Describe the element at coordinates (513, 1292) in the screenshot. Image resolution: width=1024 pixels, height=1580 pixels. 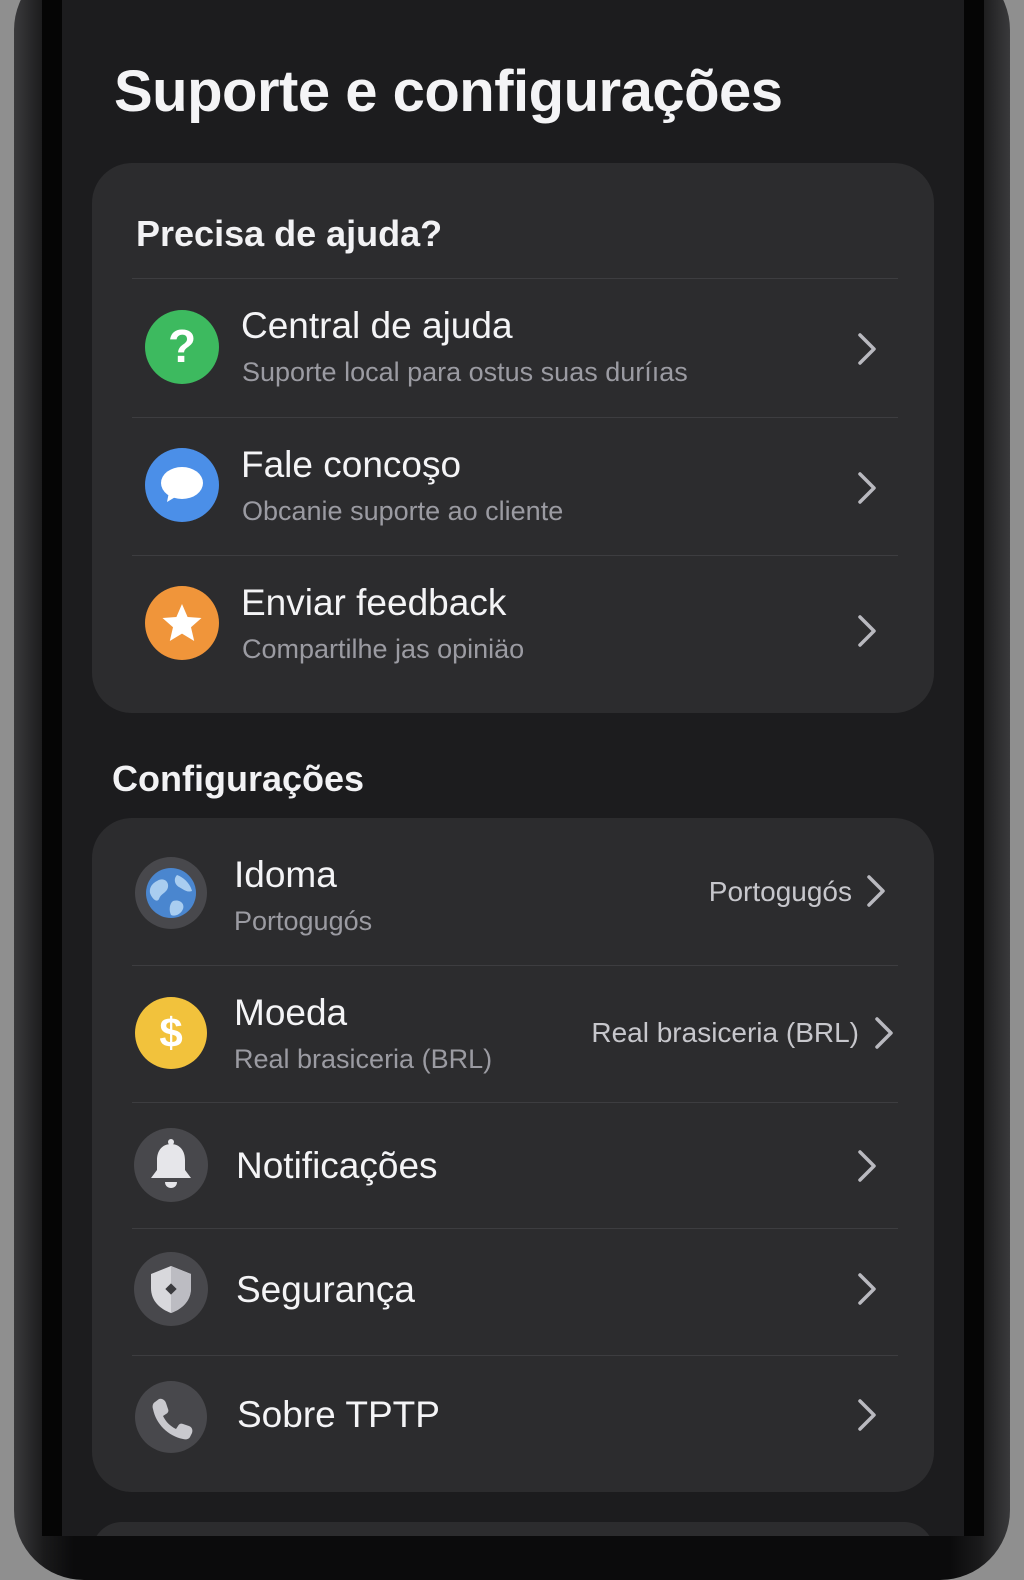
I see `settings-item-security: Segurança` at that location.